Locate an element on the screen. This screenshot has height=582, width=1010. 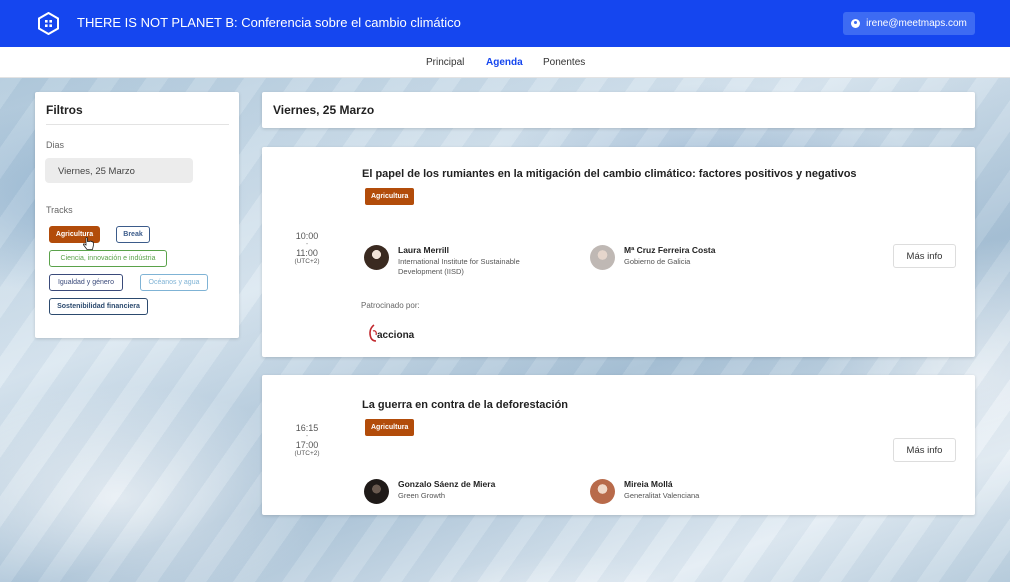
speaker-name: Mireia Mollá is located at coordinates (648, 484).